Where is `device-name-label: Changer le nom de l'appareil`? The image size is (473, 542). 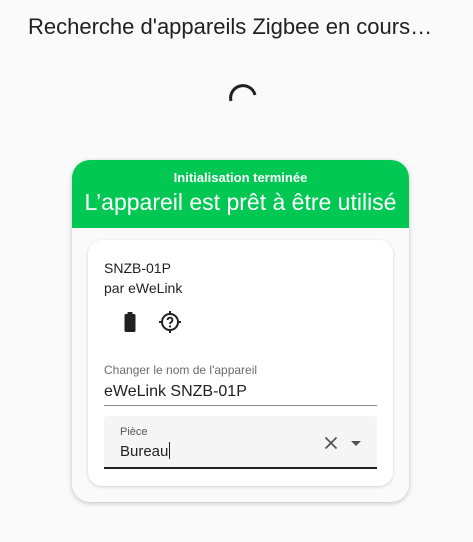
device-name-label: Changer le nom de l'appareil is located at coordinates (181, 370).